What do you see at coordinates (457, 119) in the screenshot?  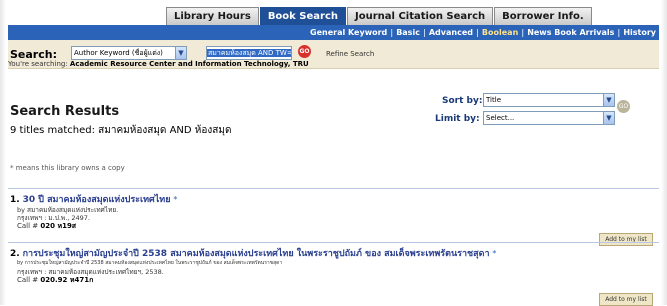 I see `limit-label: Limit by:` at bounding box center [457, 119].